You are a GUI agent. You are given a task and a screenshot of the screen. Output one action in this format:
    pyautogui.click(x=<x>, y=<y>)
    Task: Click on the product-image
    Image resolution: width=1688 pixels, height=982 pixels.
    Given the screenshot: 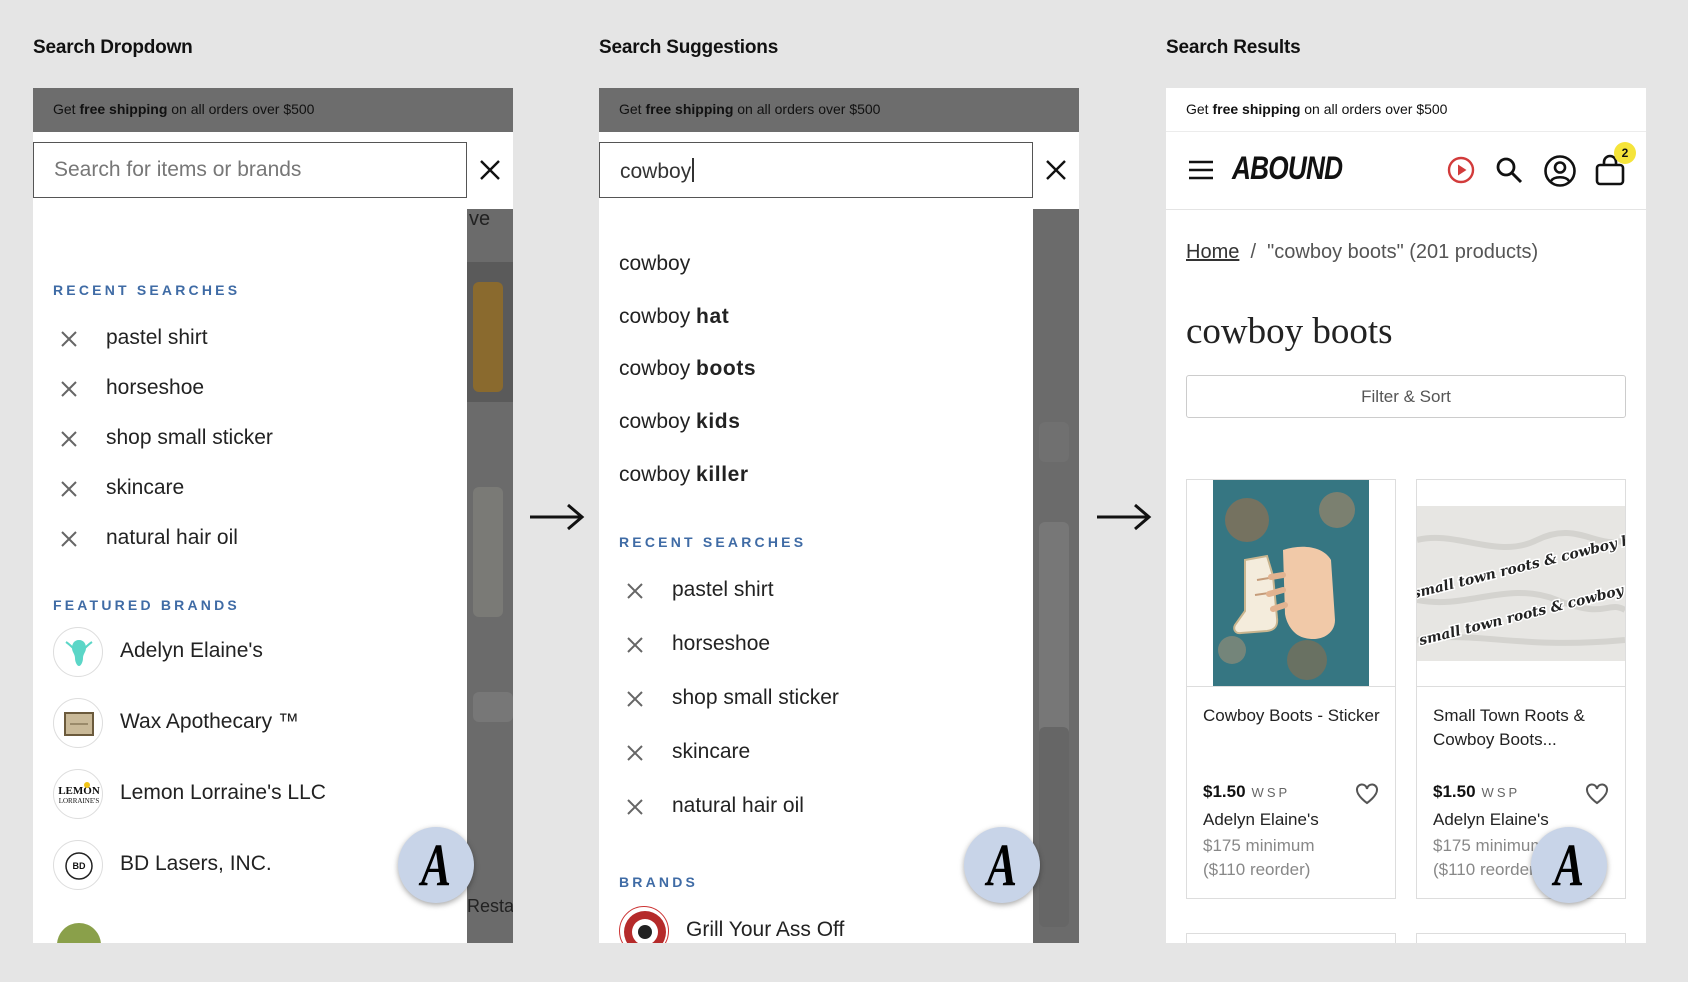 What is the action you would take?
    pyautogui.click(x=1291, y=583)
    